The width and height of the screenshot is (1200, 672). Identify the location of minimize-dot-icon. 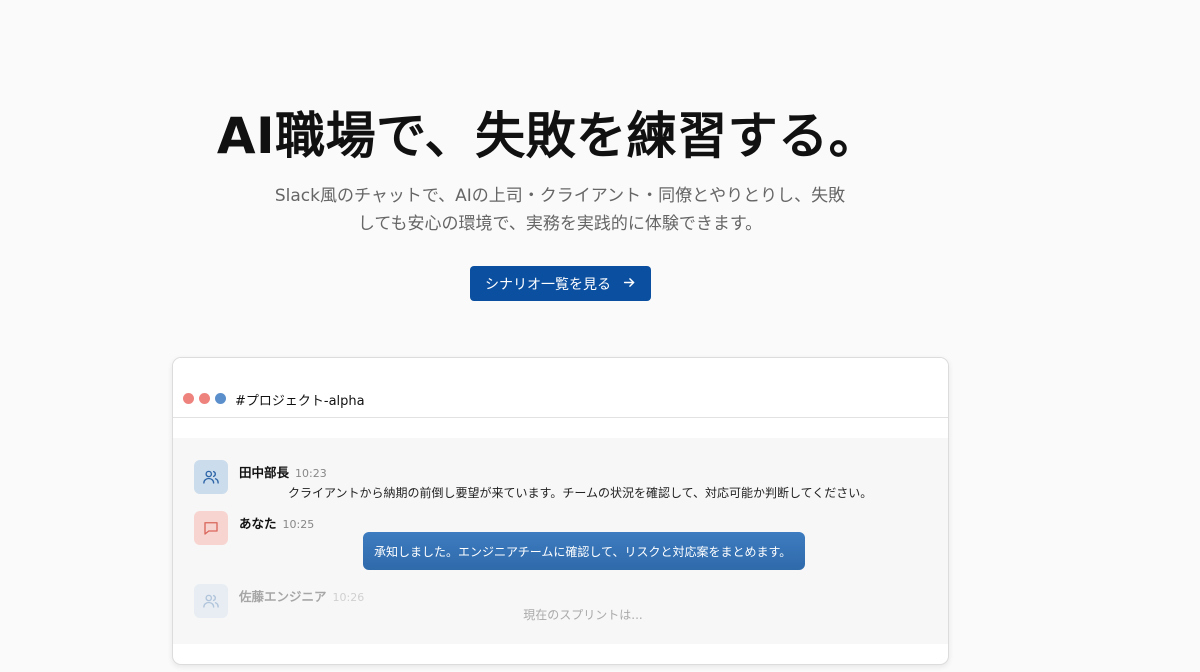
(204, 398).